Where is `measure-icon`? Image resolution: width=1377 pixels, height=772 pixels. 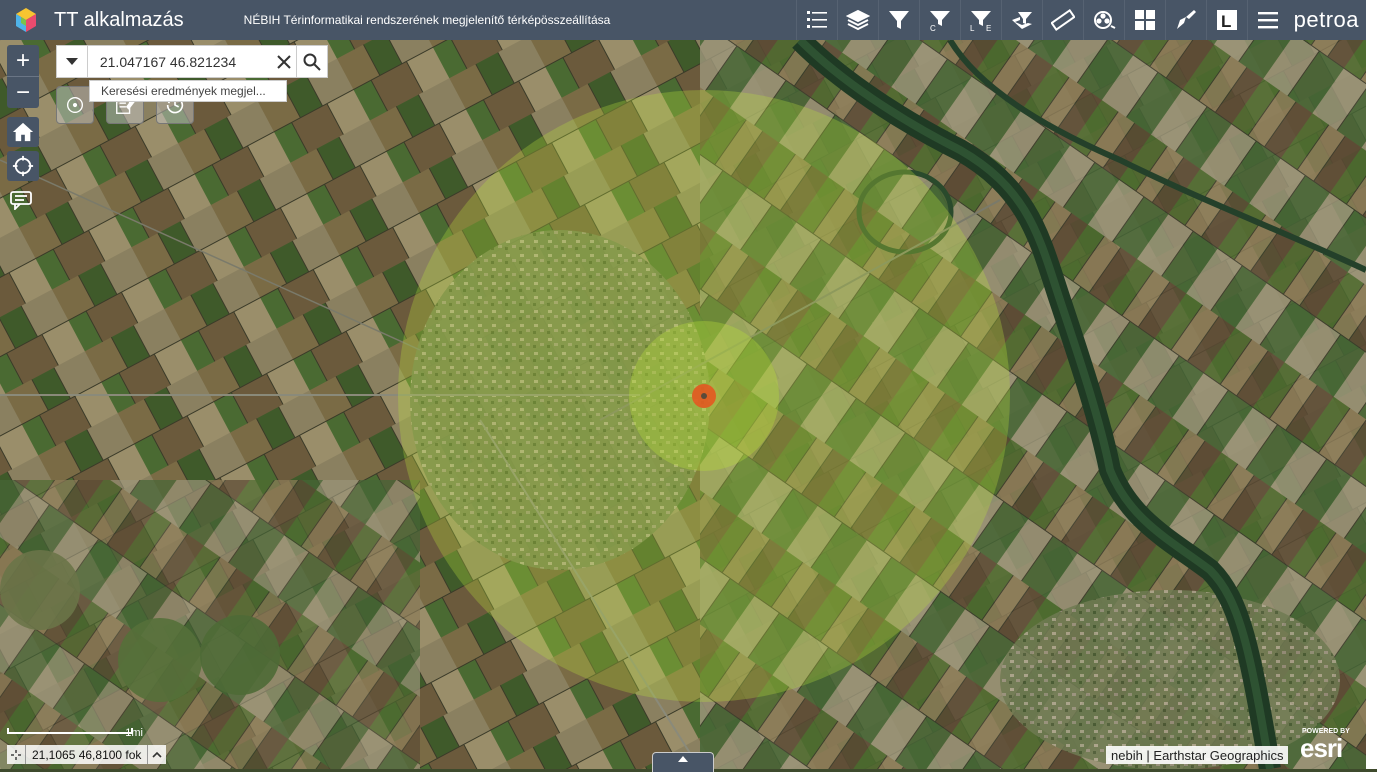 measure-icon is located at coordinates (1062, 20).